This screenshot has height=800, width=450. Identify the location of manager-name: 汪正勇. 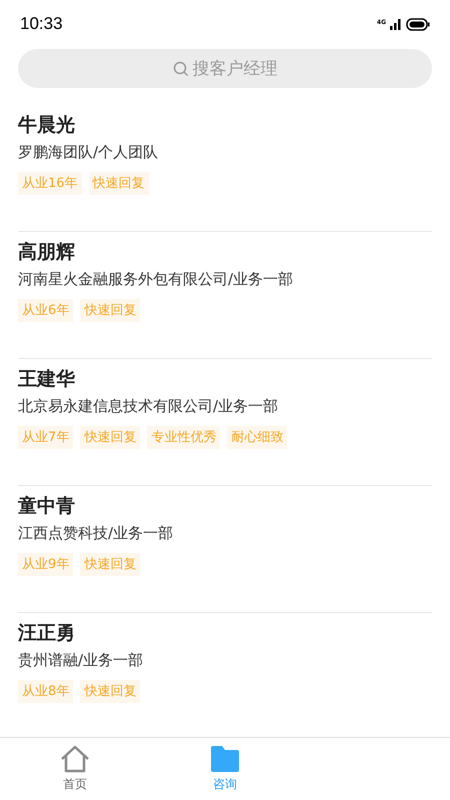
(47, 633).